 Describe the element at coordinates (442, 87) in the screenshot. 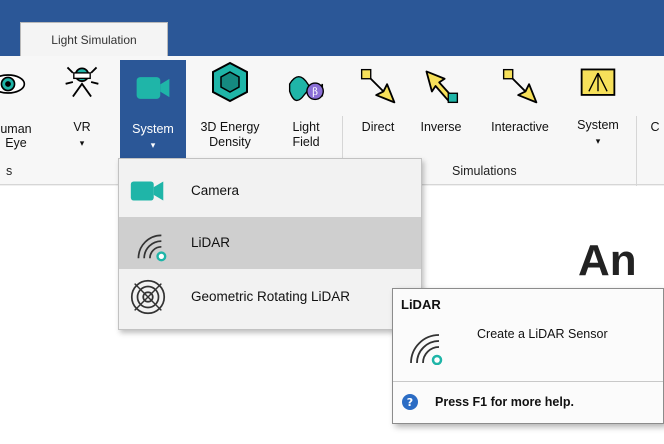

I see `inverse-arrow-icon` at that location.